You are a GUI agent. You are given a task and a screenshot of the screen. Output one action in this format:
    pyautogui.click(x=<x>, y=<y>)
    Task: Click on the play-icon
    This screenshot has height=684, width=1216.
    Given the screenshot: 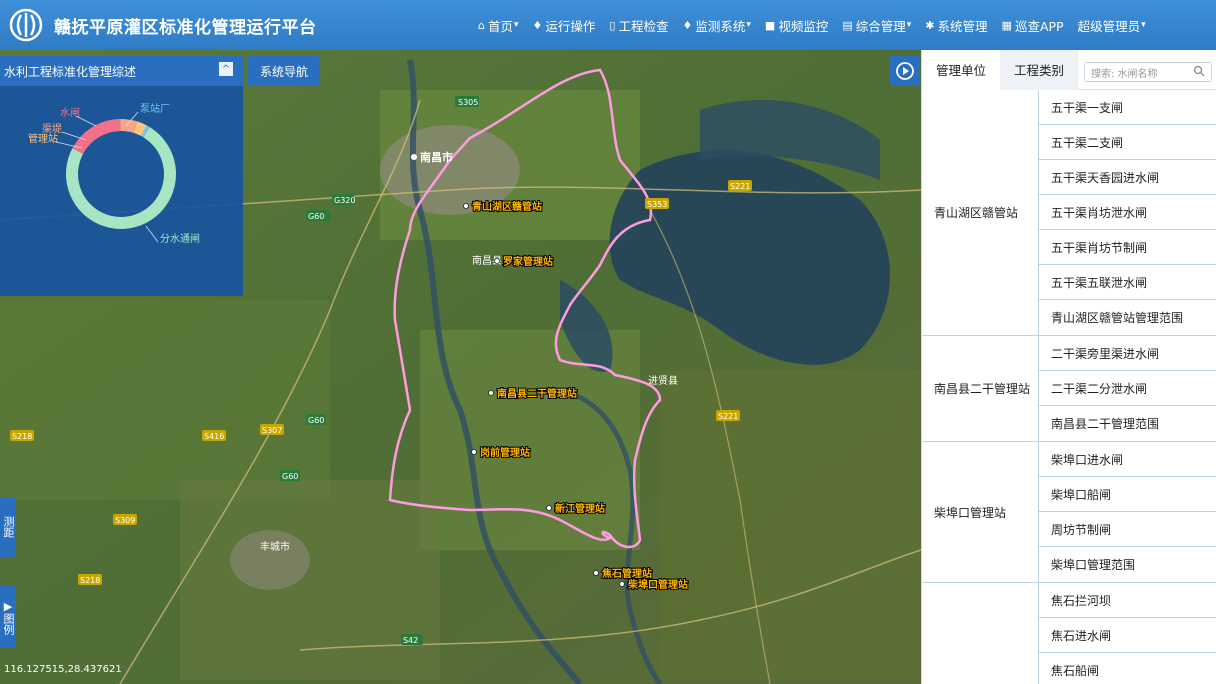 What is the action you would take?
    pyautogui.click(x=905, y=71)
    